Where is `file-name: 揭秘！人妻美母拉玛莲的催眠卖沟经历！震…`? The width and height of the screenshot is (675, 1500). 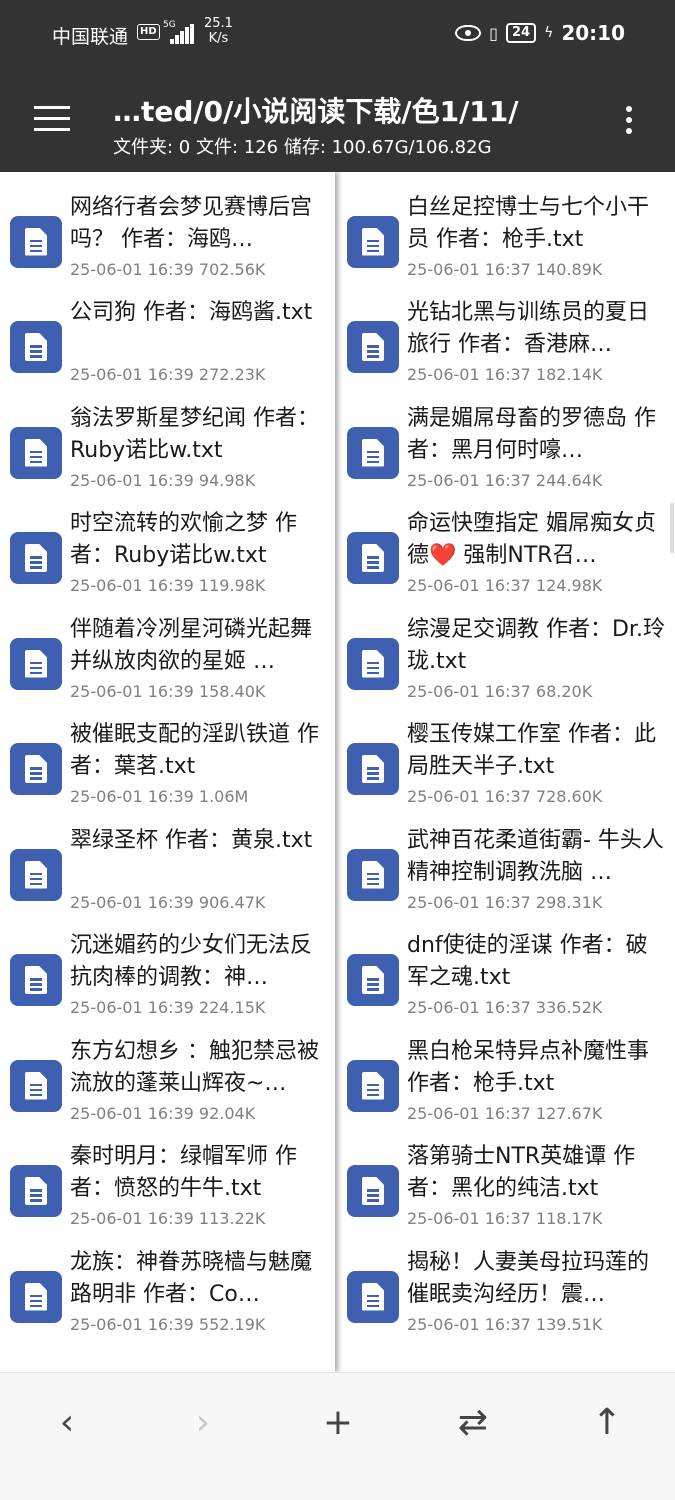 file-name: 揭秘！人妻美母拉玛莲的催眠卖沟经历！震… is located at coordinates (528, 1278).